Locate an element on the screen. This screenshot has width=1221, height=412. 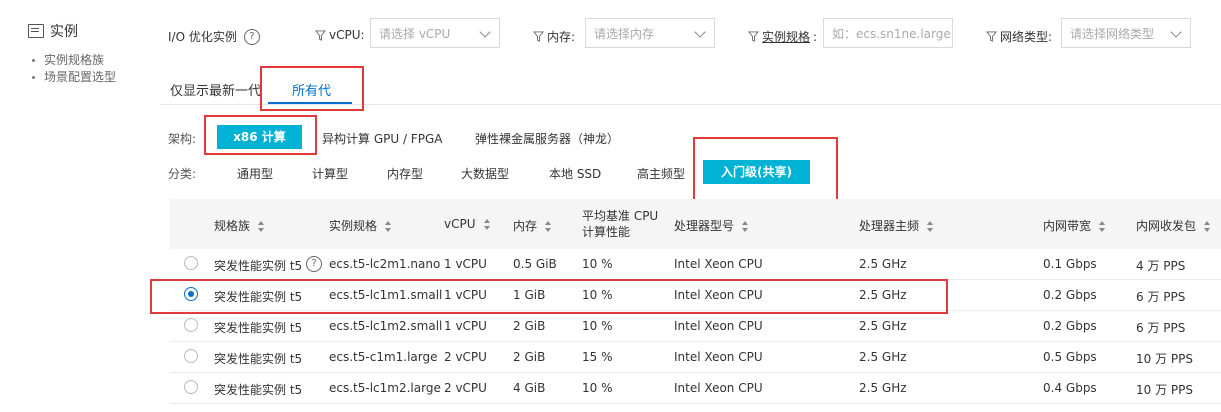
vcpu-select: 请选择 vCPU is located at coordinates (435, 33).